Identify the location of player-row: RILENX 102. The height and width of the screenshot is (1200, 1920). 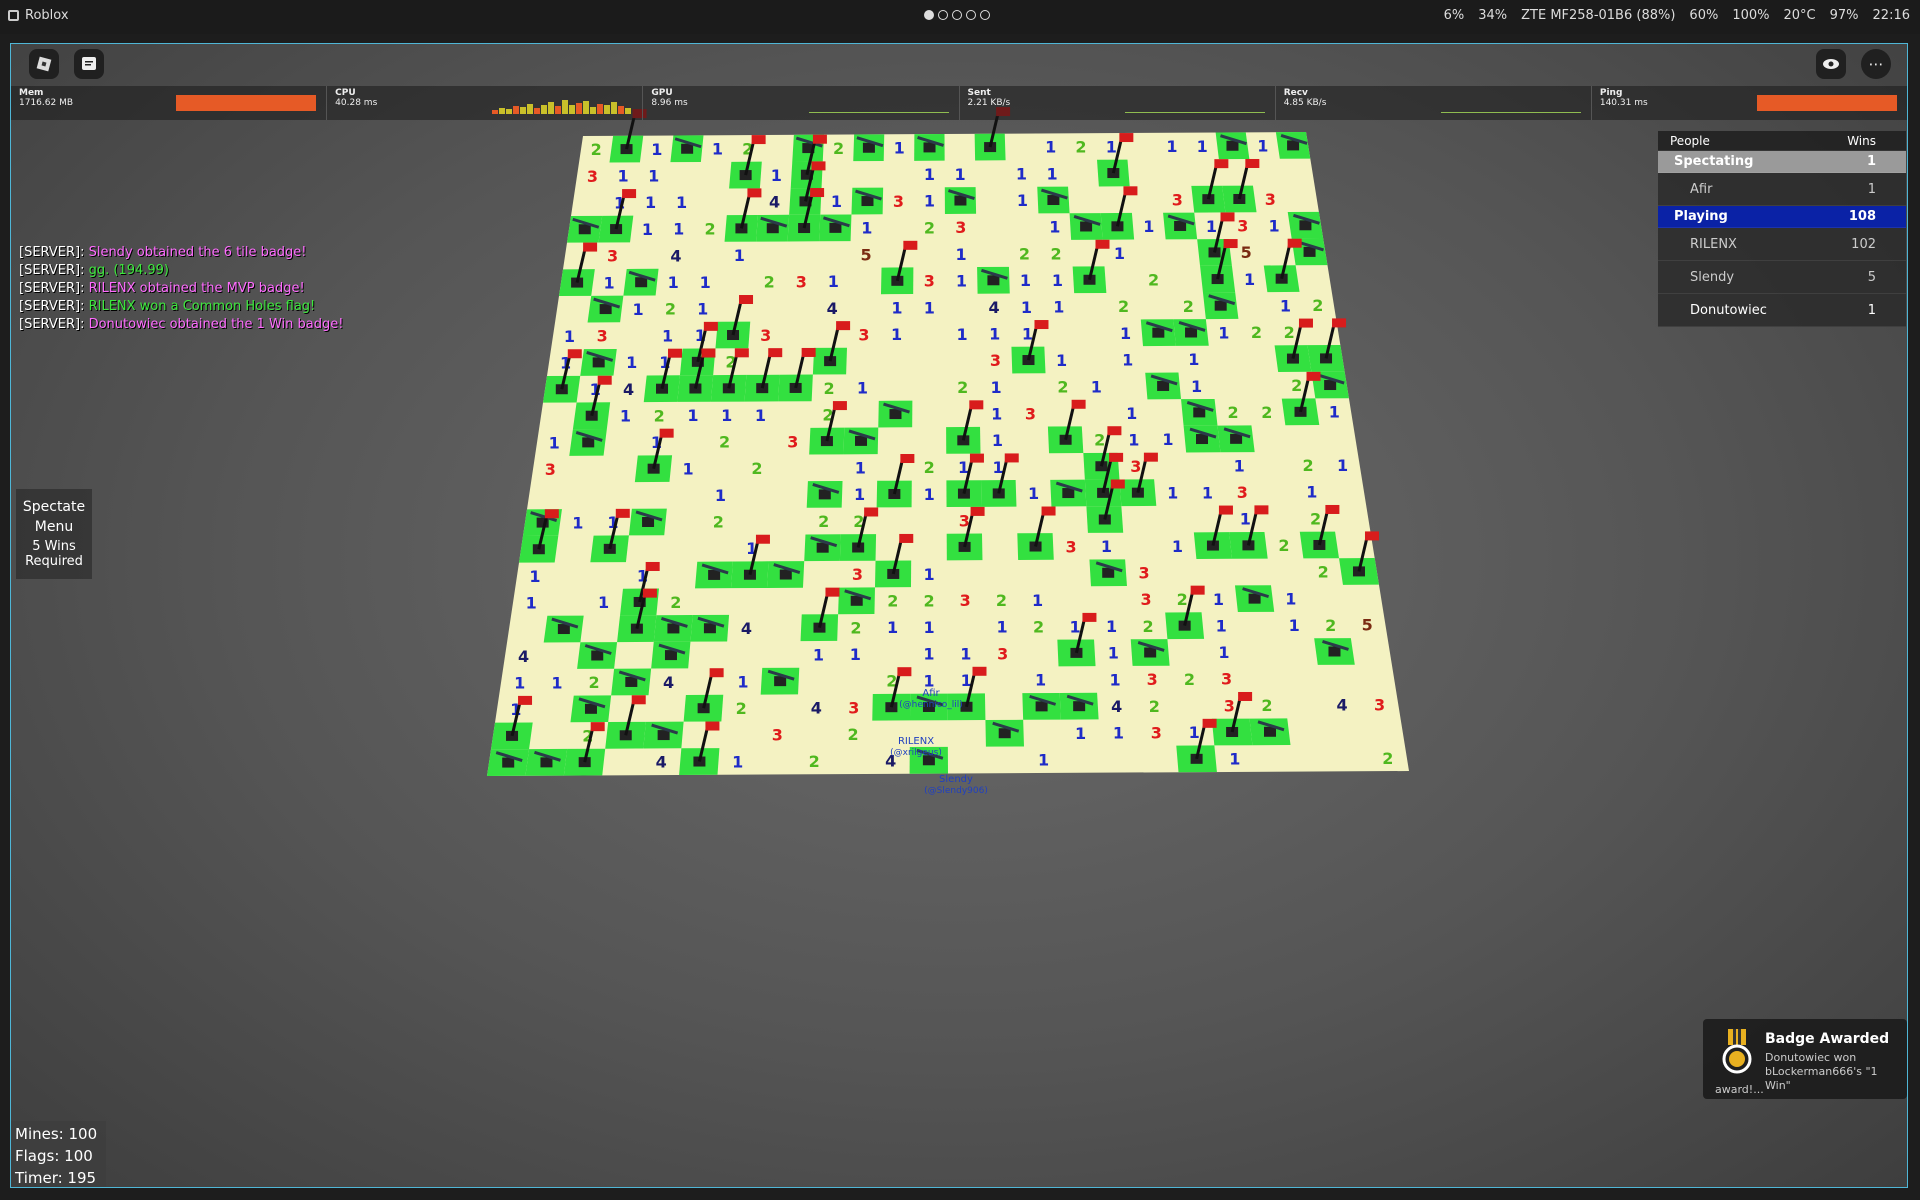
(1782, 244).